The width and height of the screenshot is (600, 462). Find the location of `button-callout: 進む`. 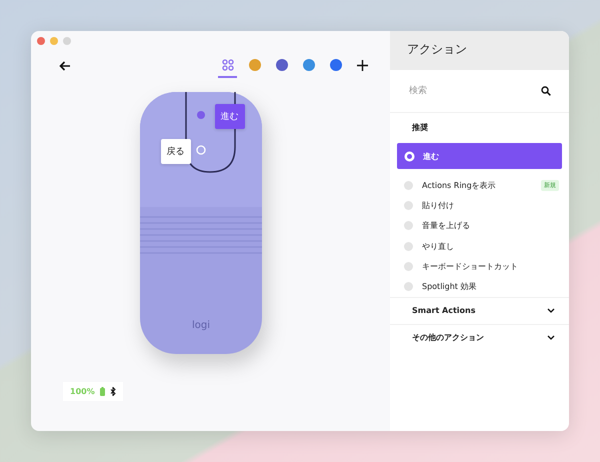

button-callout: 進む is located at coordinates (229, 116).